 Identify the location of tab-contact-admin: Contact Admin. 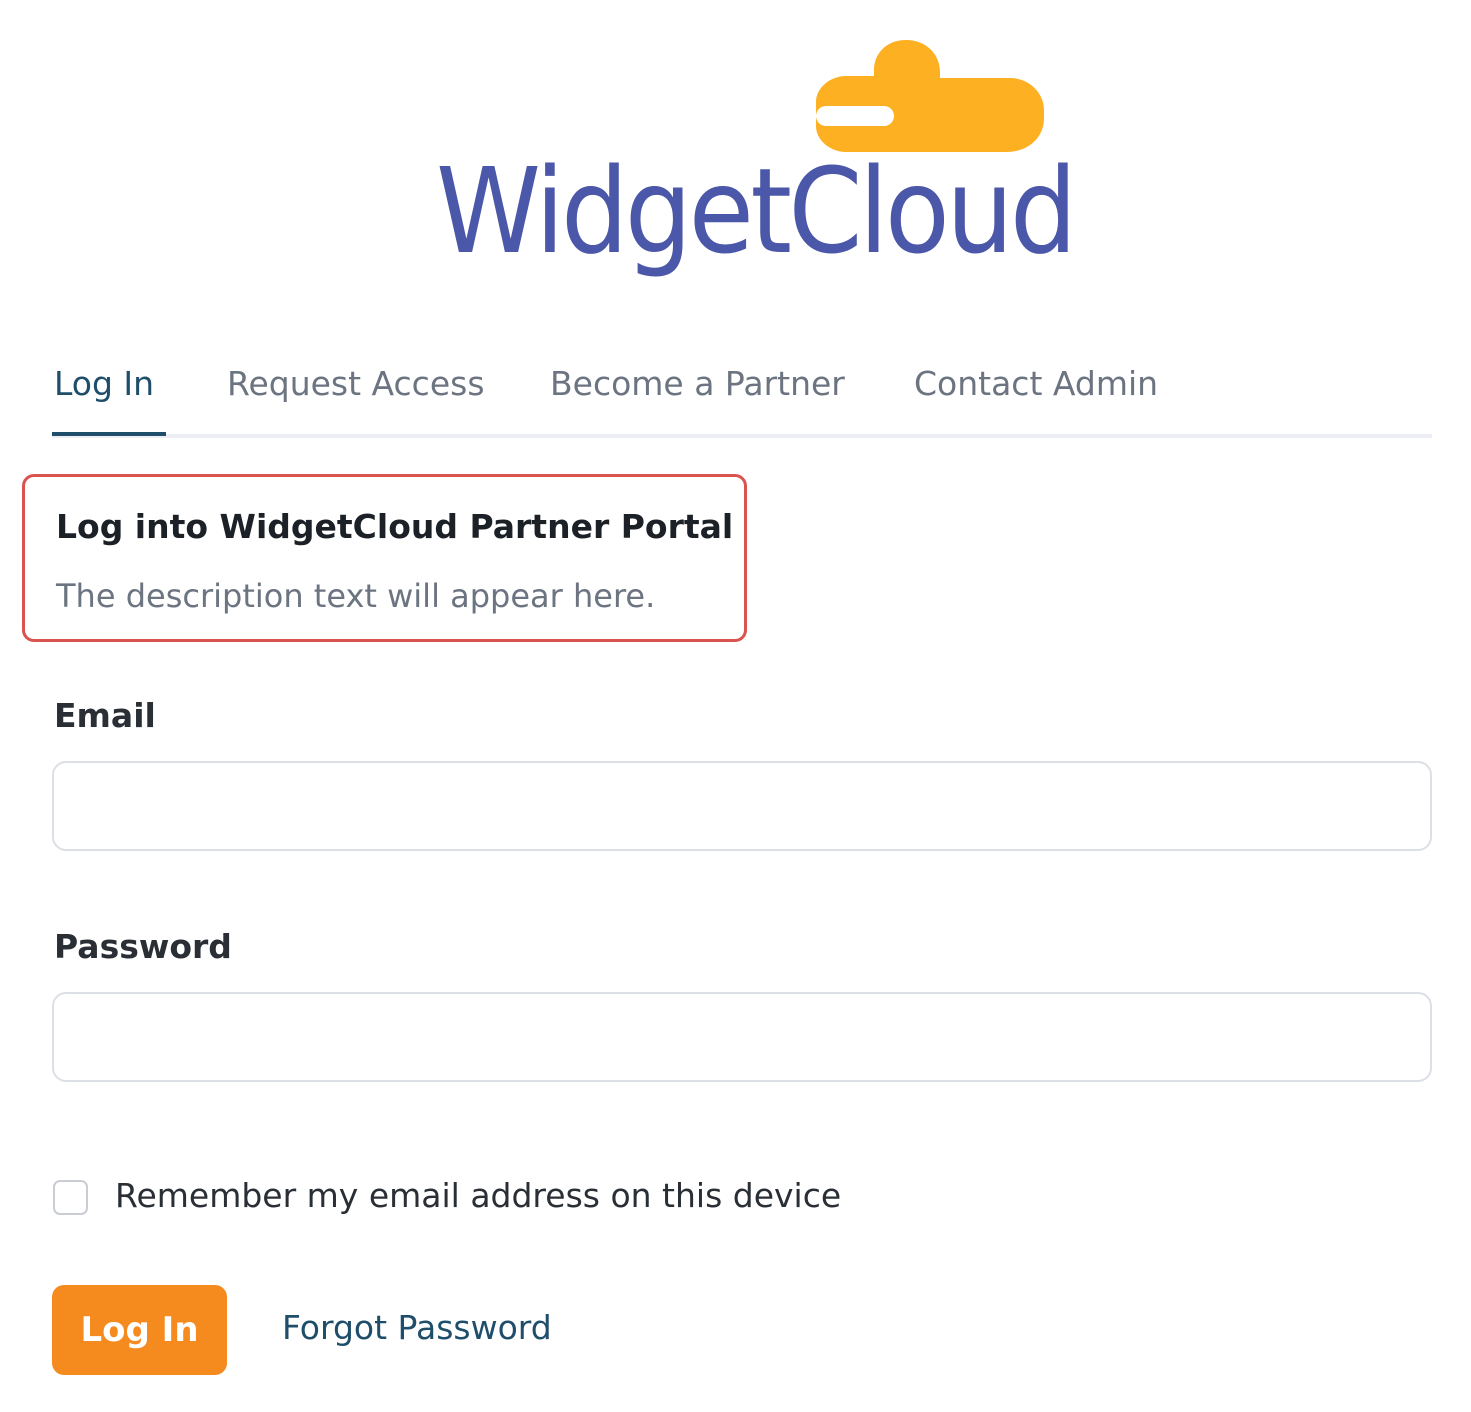
(1036, 383).